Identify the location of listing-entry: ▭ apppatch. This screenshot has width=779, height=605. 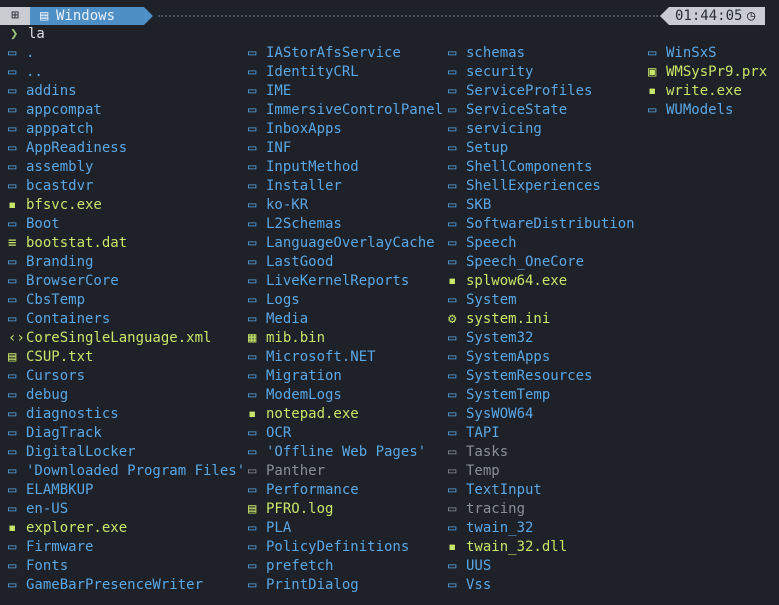
(126, 129).